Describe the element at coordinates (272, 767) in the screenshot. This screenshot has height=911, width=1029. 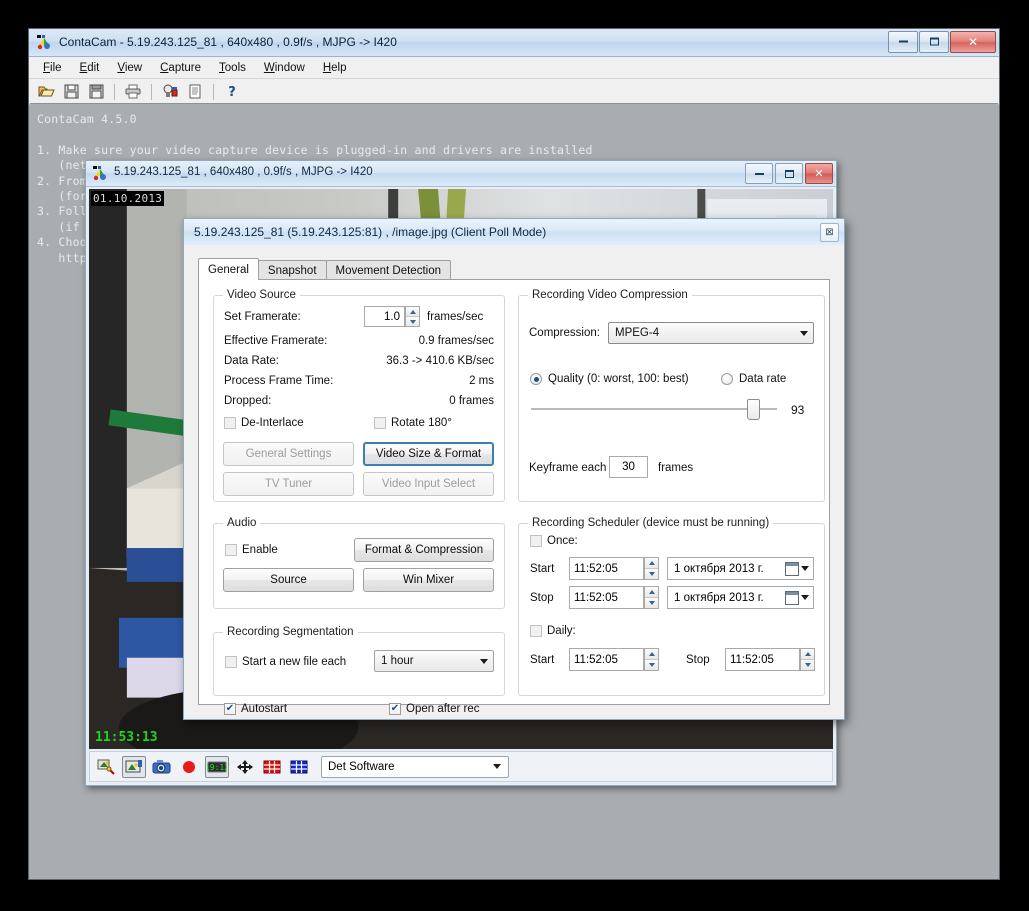
I see `detection-zones-red-icon` at that location.